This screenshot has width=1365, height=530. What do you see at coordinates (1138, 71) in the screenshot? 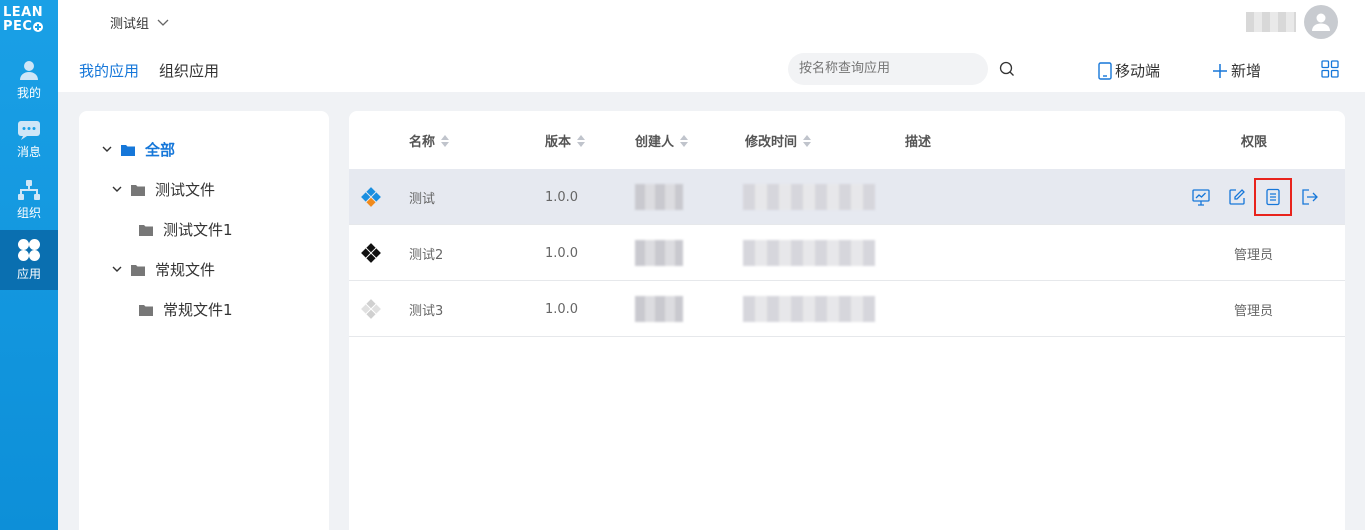
I see `mobile-label: 移动端` at bounding box center [1138, 71].